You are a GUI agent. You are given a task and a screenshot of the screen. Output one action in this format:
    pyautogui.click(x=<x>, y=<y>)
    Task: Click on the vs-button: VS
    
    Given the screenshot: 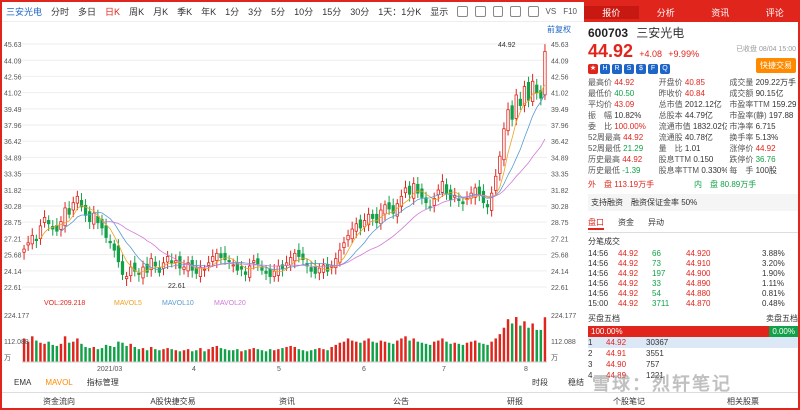 What is the action you would take?
    pyautogui.click(x=551, y=11)
    